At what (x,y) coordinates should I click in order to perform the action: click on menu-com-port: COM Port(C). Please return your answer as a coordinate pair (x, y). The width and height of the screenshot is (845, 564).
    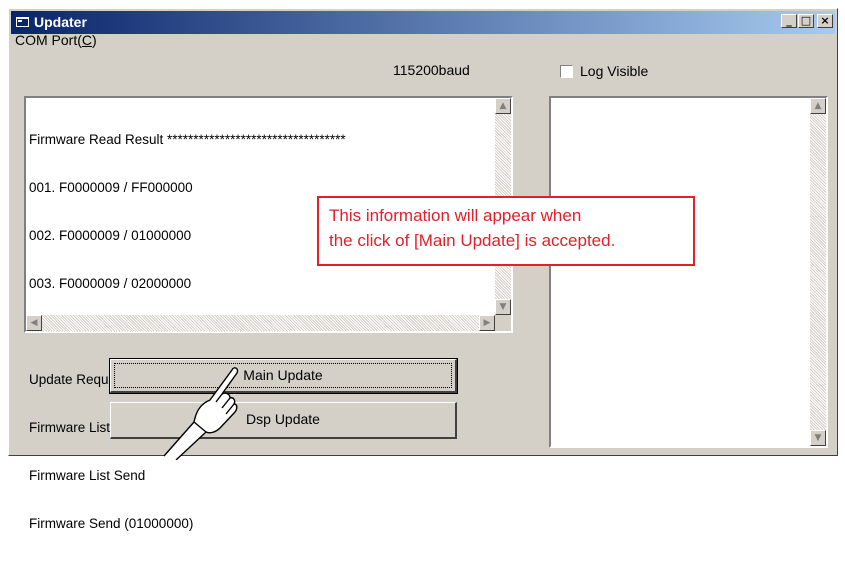
    Looking at the image, I should click on (56, 40).